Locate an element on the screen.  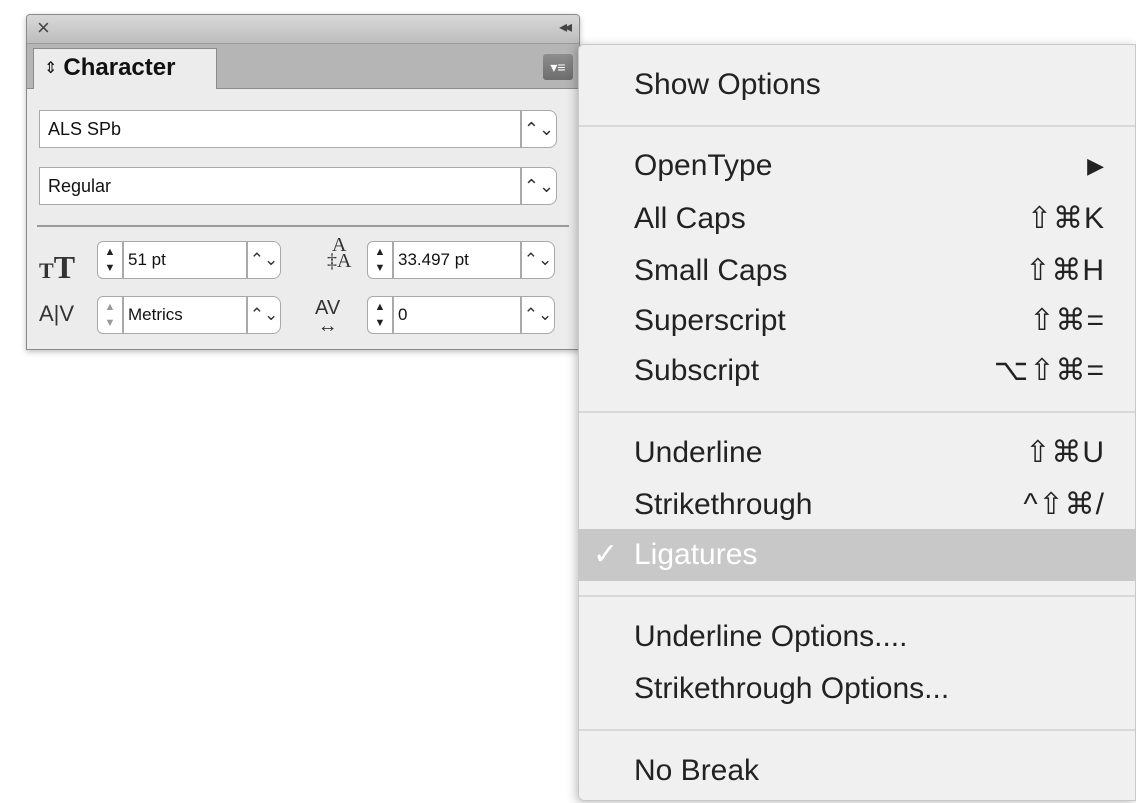
leading-field: 33.497 pt is located at coordinates (457, 260).